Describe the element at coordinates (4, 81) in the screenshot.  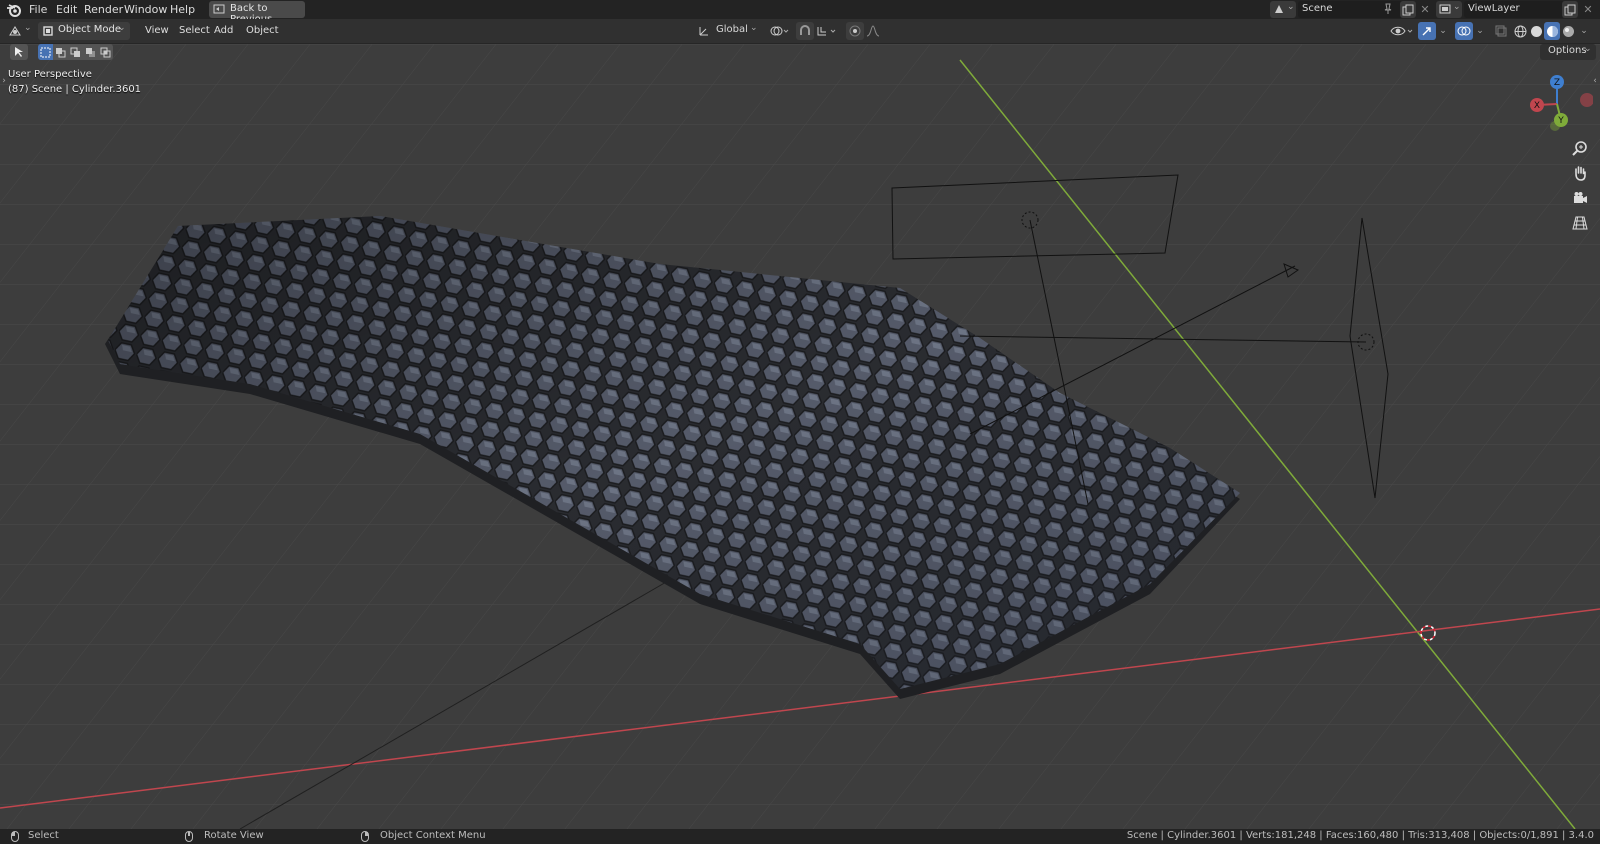
I see `toolbar-toggle-icon: ›` at that location.